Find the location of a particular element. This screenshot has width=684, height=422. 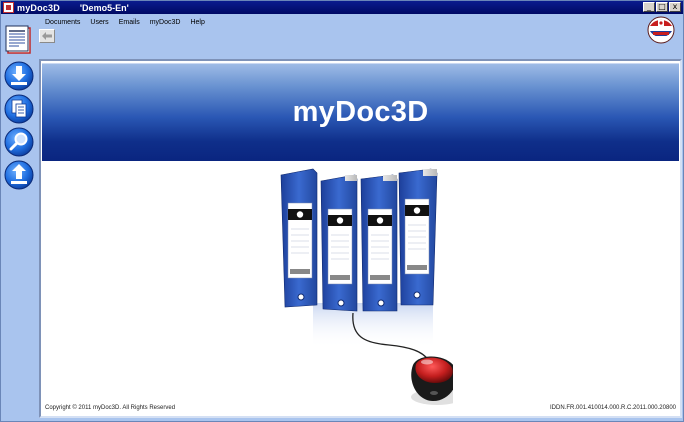

menu-emails: Emails is located at coordinates (129, 23).